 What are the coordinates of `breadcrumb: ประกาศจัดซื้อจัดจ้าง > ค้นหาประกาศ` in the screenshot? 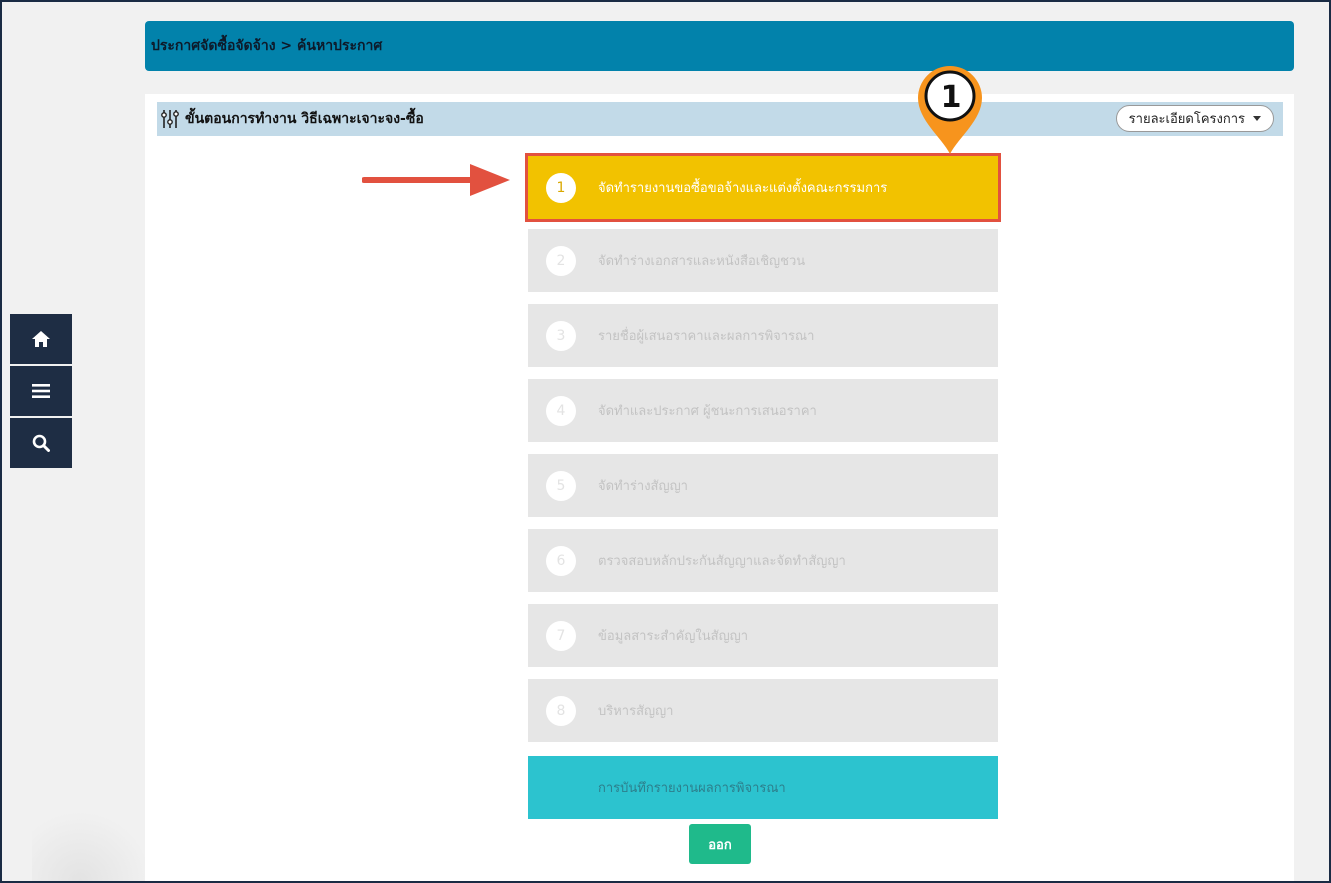 It's located at (719, 46).